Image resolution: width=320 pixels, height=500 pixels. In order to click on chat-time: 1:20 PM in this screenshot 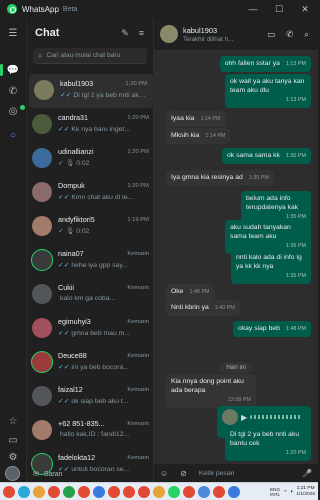, I will do `click(138, 185)`.